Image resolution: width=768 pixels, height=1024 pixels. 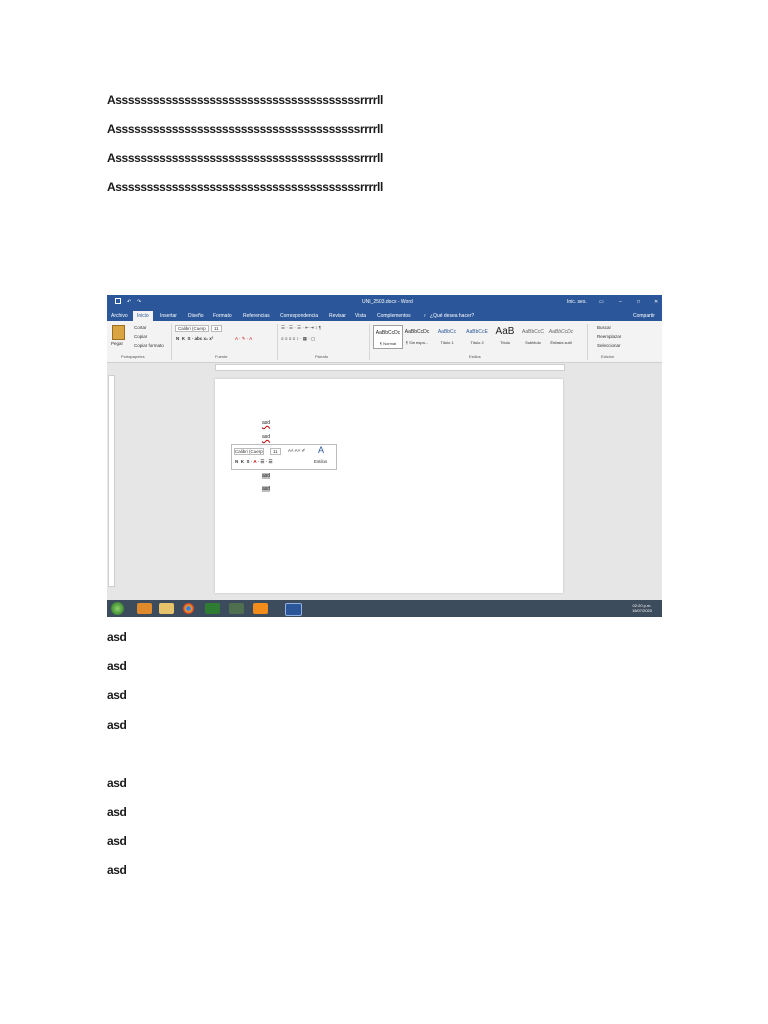 I want to click on tab-complementos: Complementos, so click(x=394, y=316).